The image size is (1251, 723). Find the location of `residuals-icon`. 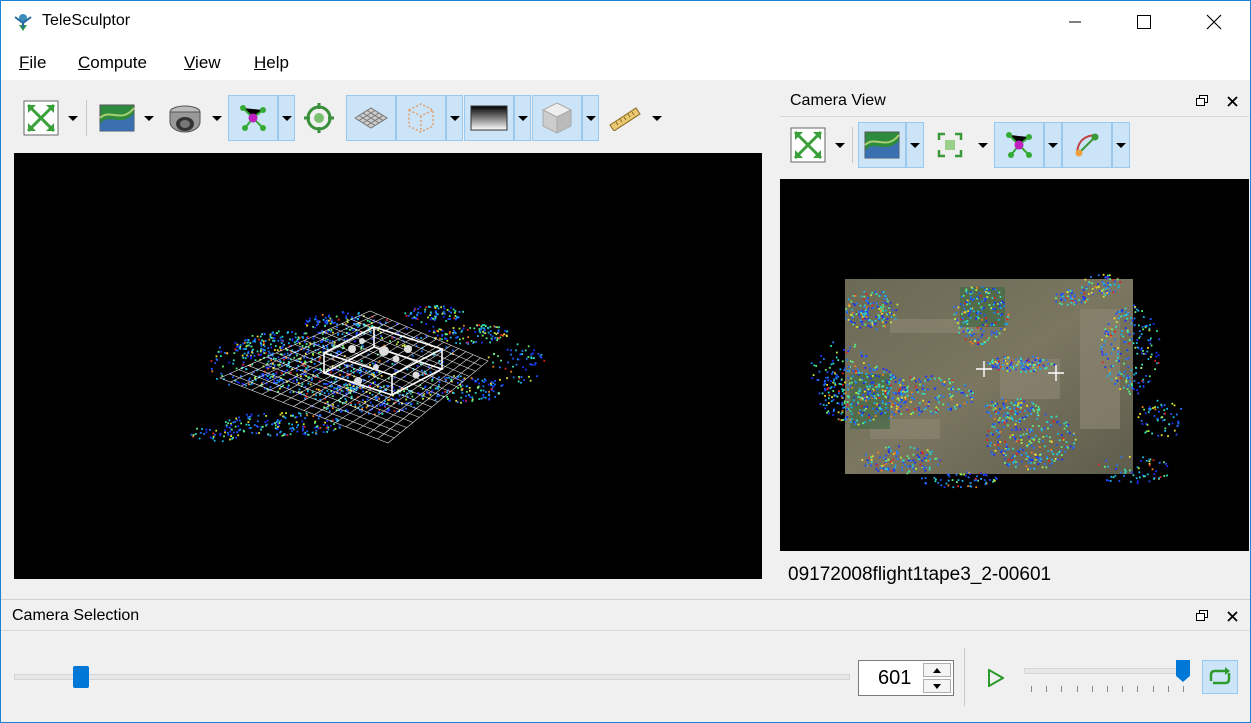

residuals-icon is located at coordinates (1087, 145).